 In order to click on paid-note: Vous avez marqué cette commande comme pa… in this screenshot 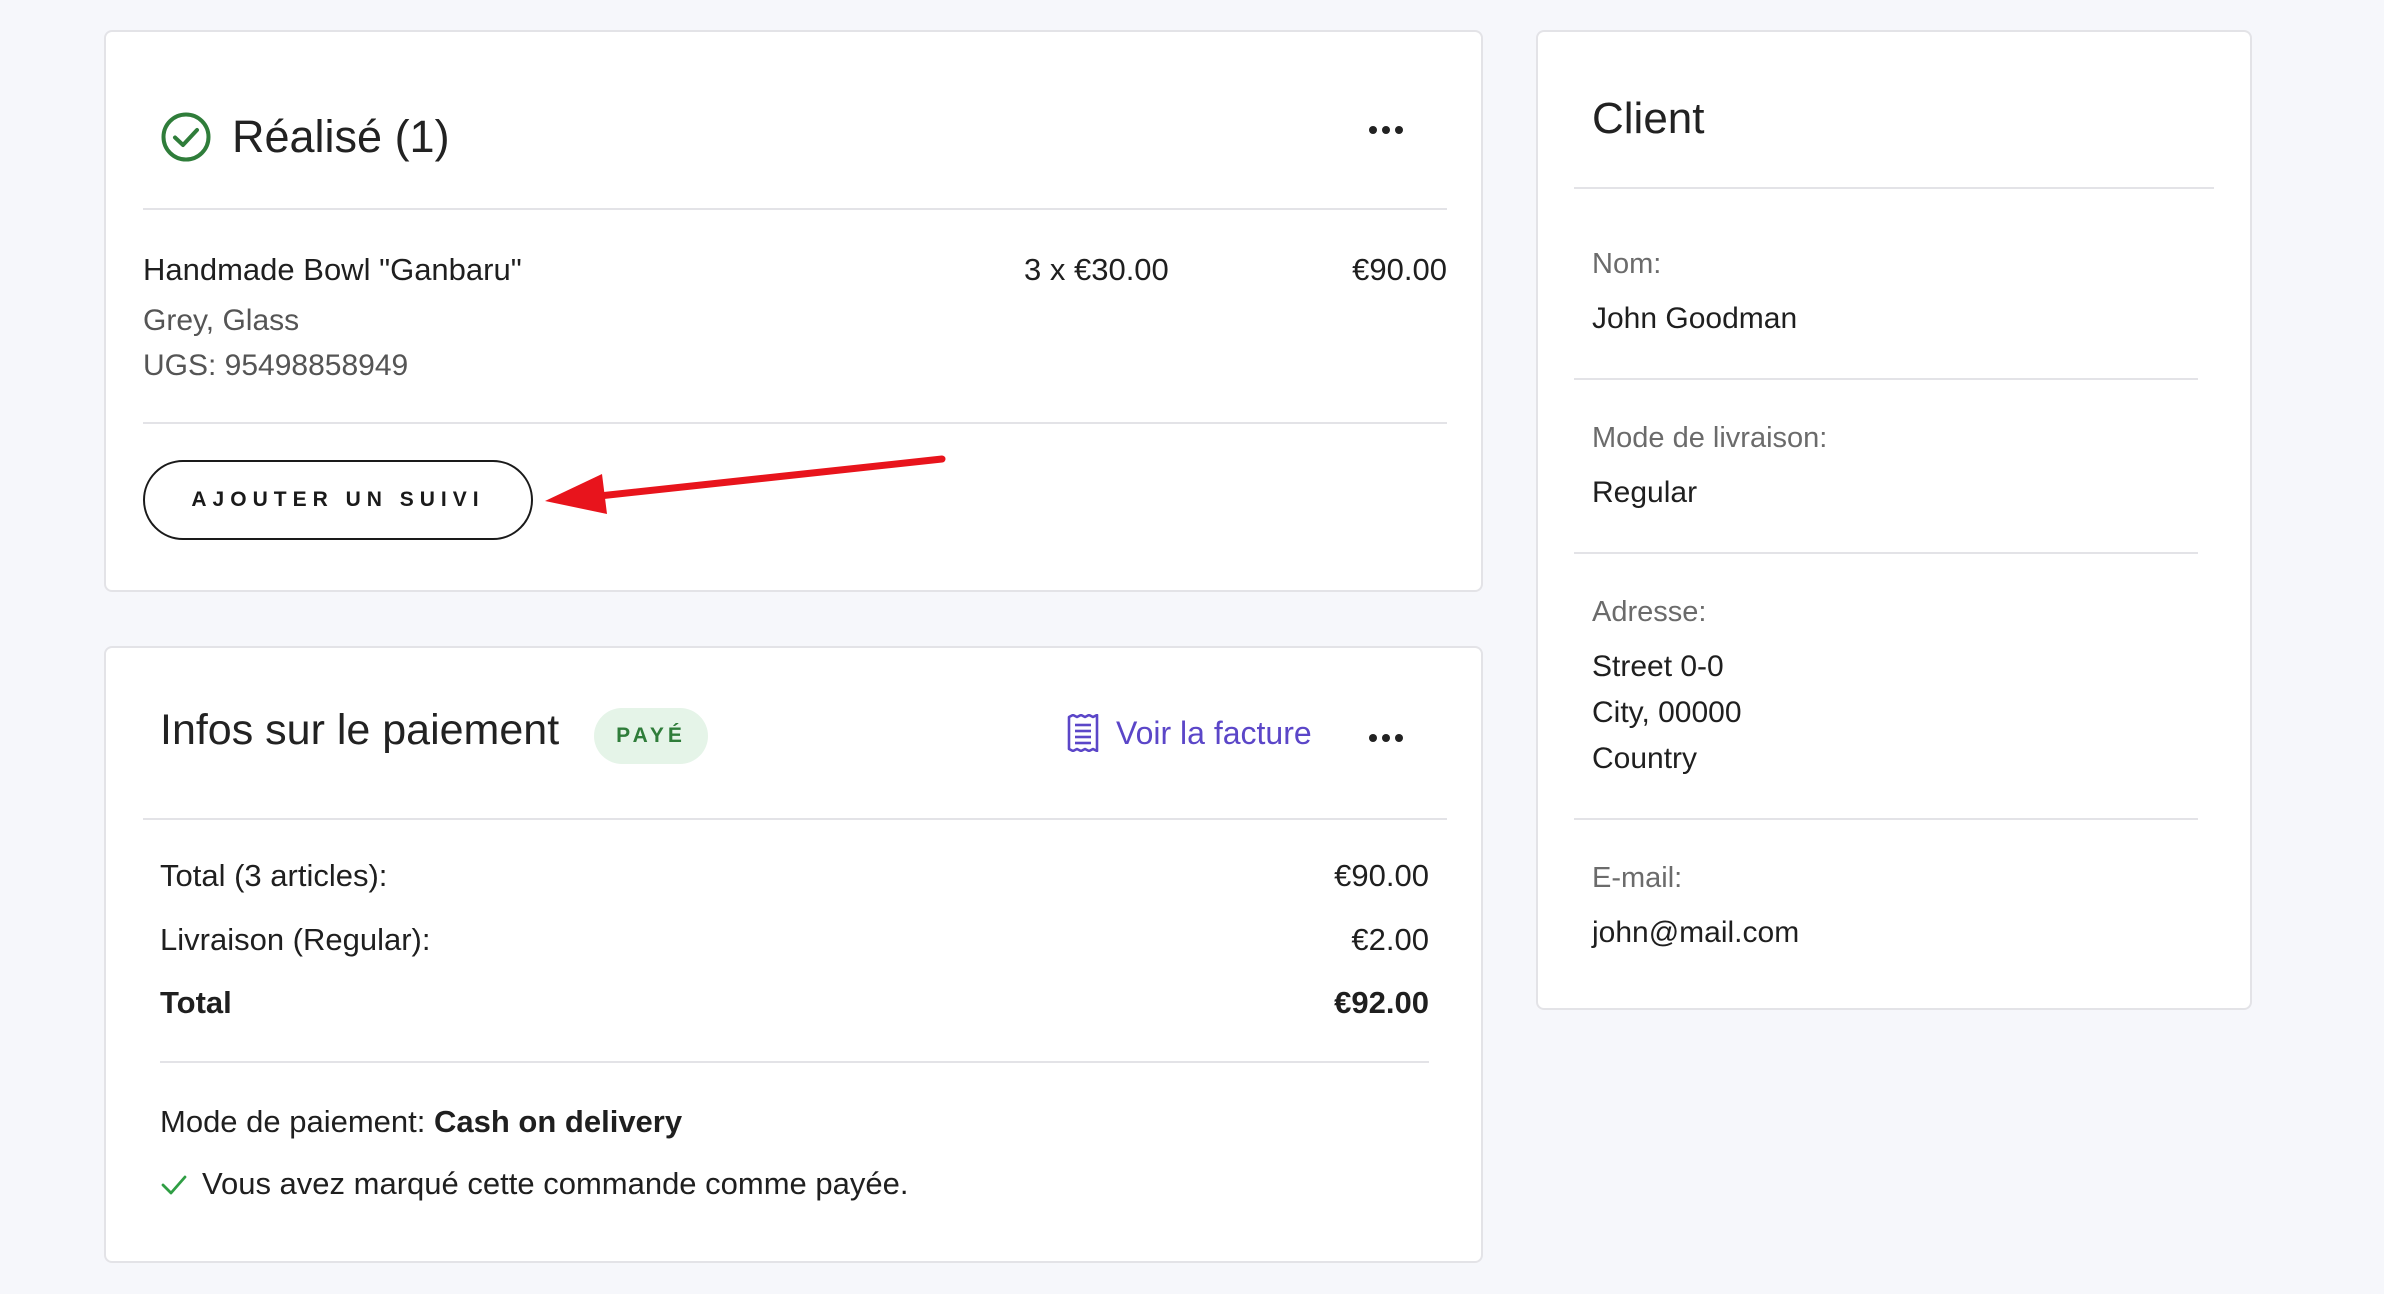, I will do `click(534, 1184)`.